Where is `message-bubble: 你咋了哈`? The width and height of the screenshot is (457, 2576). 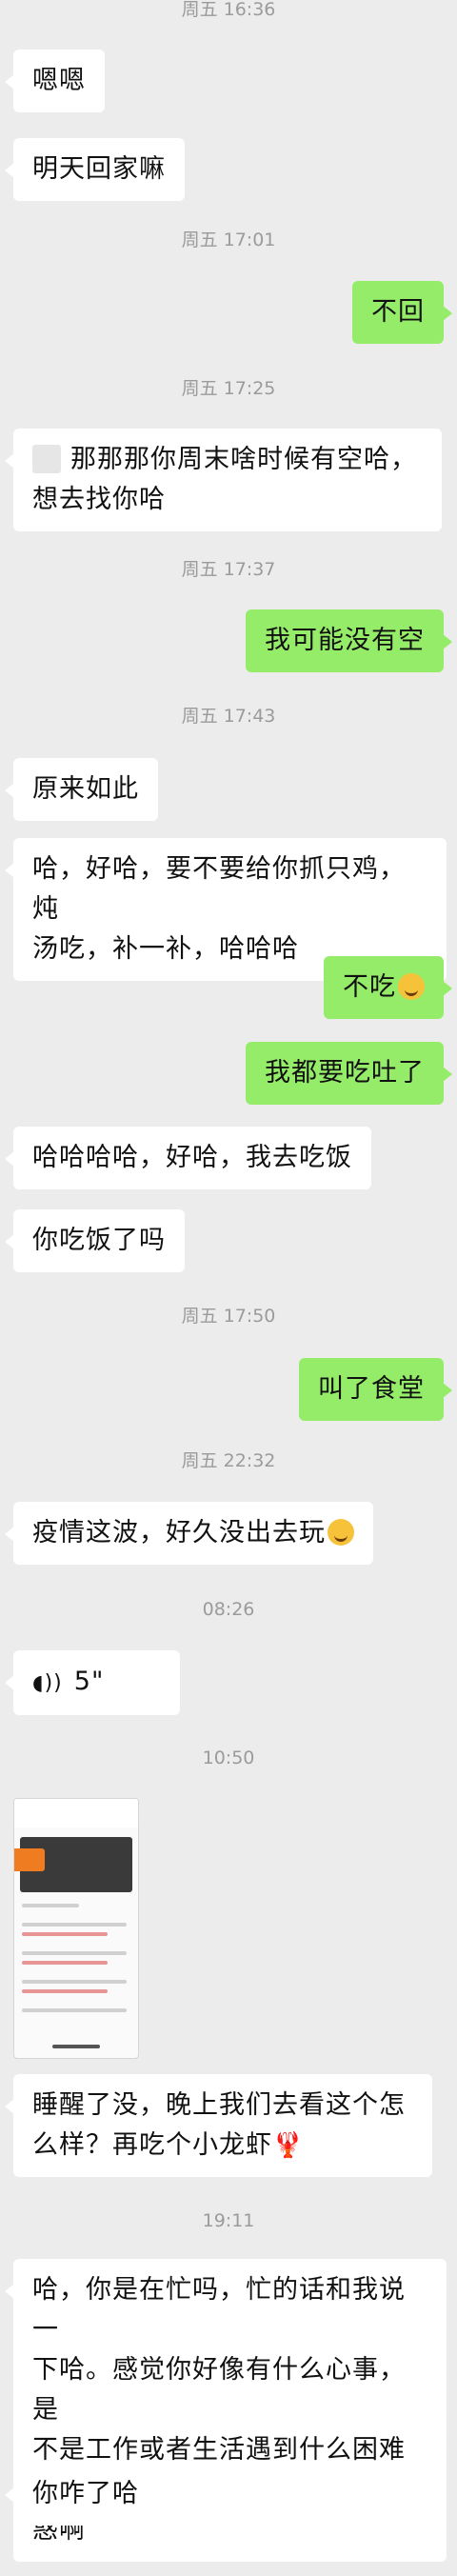
message-bubble: 你咋了哈 is located at coordinates (81, 2494).